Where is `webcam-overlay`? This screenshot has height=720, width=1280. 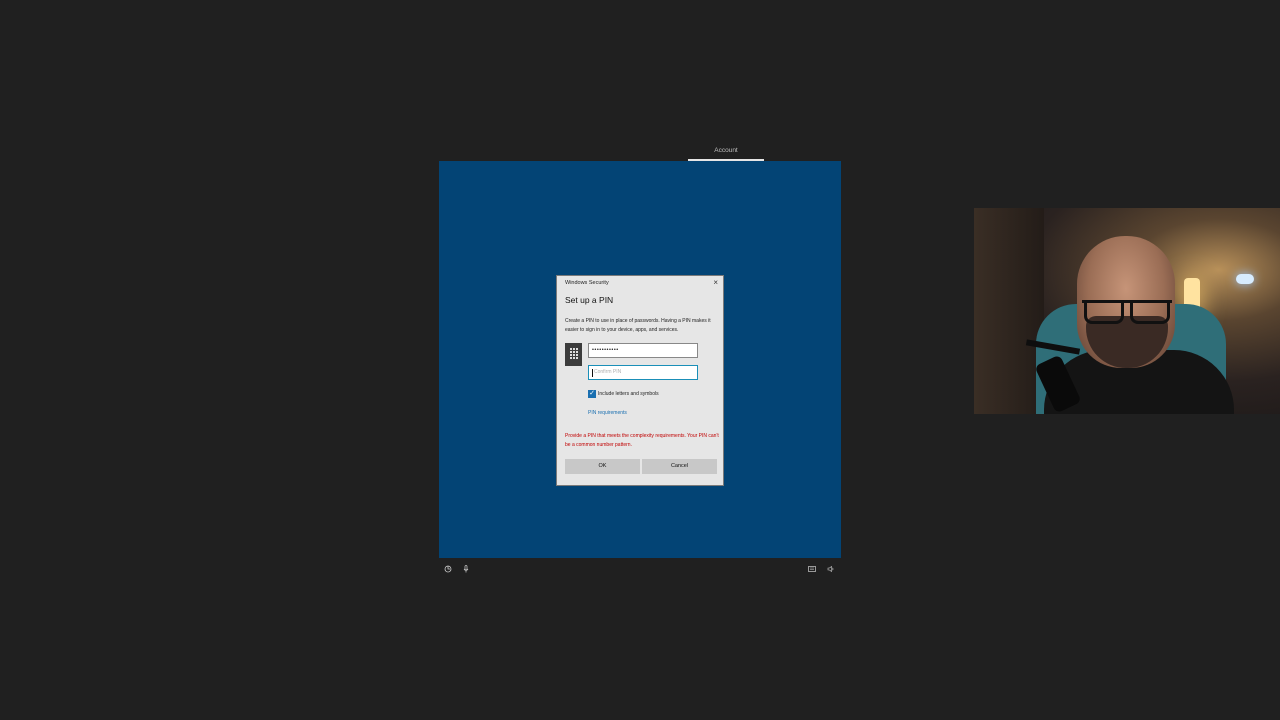 webcam-overlay is located at coordinates (1127, 311).